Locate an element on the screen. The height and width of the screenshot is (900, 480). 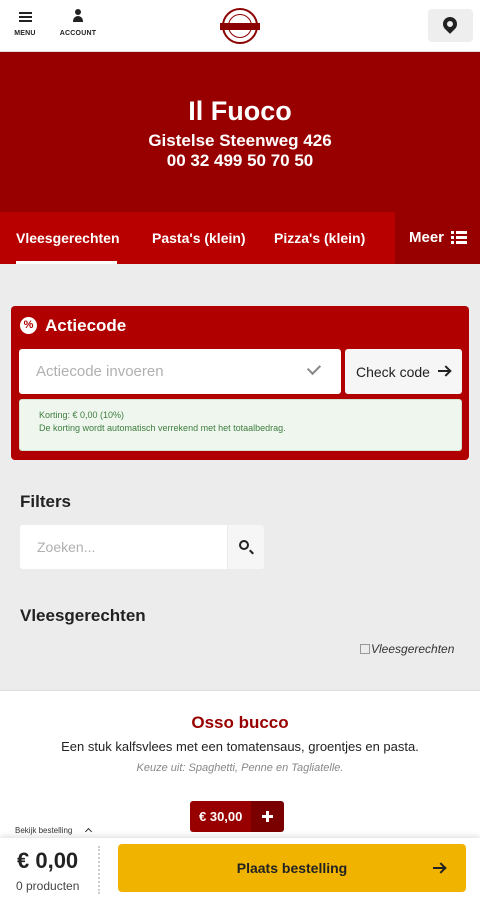
map-pin-icon is located at coordinates (450, 24).